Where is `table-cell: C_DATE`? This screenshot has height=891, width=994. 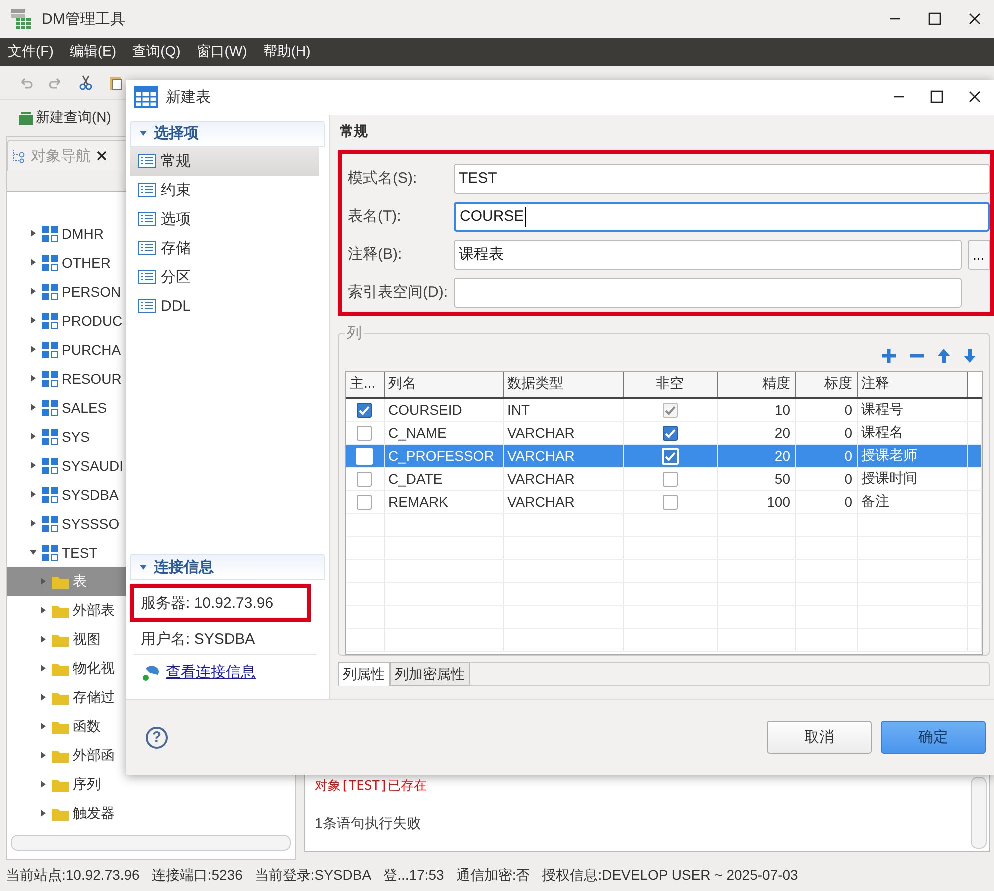 table-cell: C_DATE is located at coordinates (443, 478).